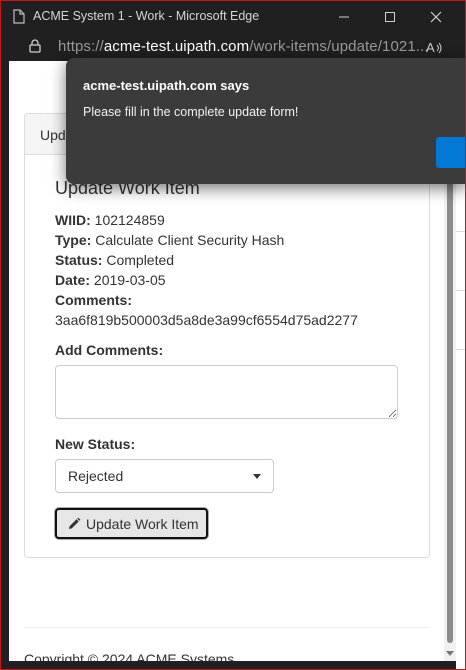  What do you see at coordinates (257, 476) in the screenshot?
I see `caret-down-icon` at bounding box center [257, 476].